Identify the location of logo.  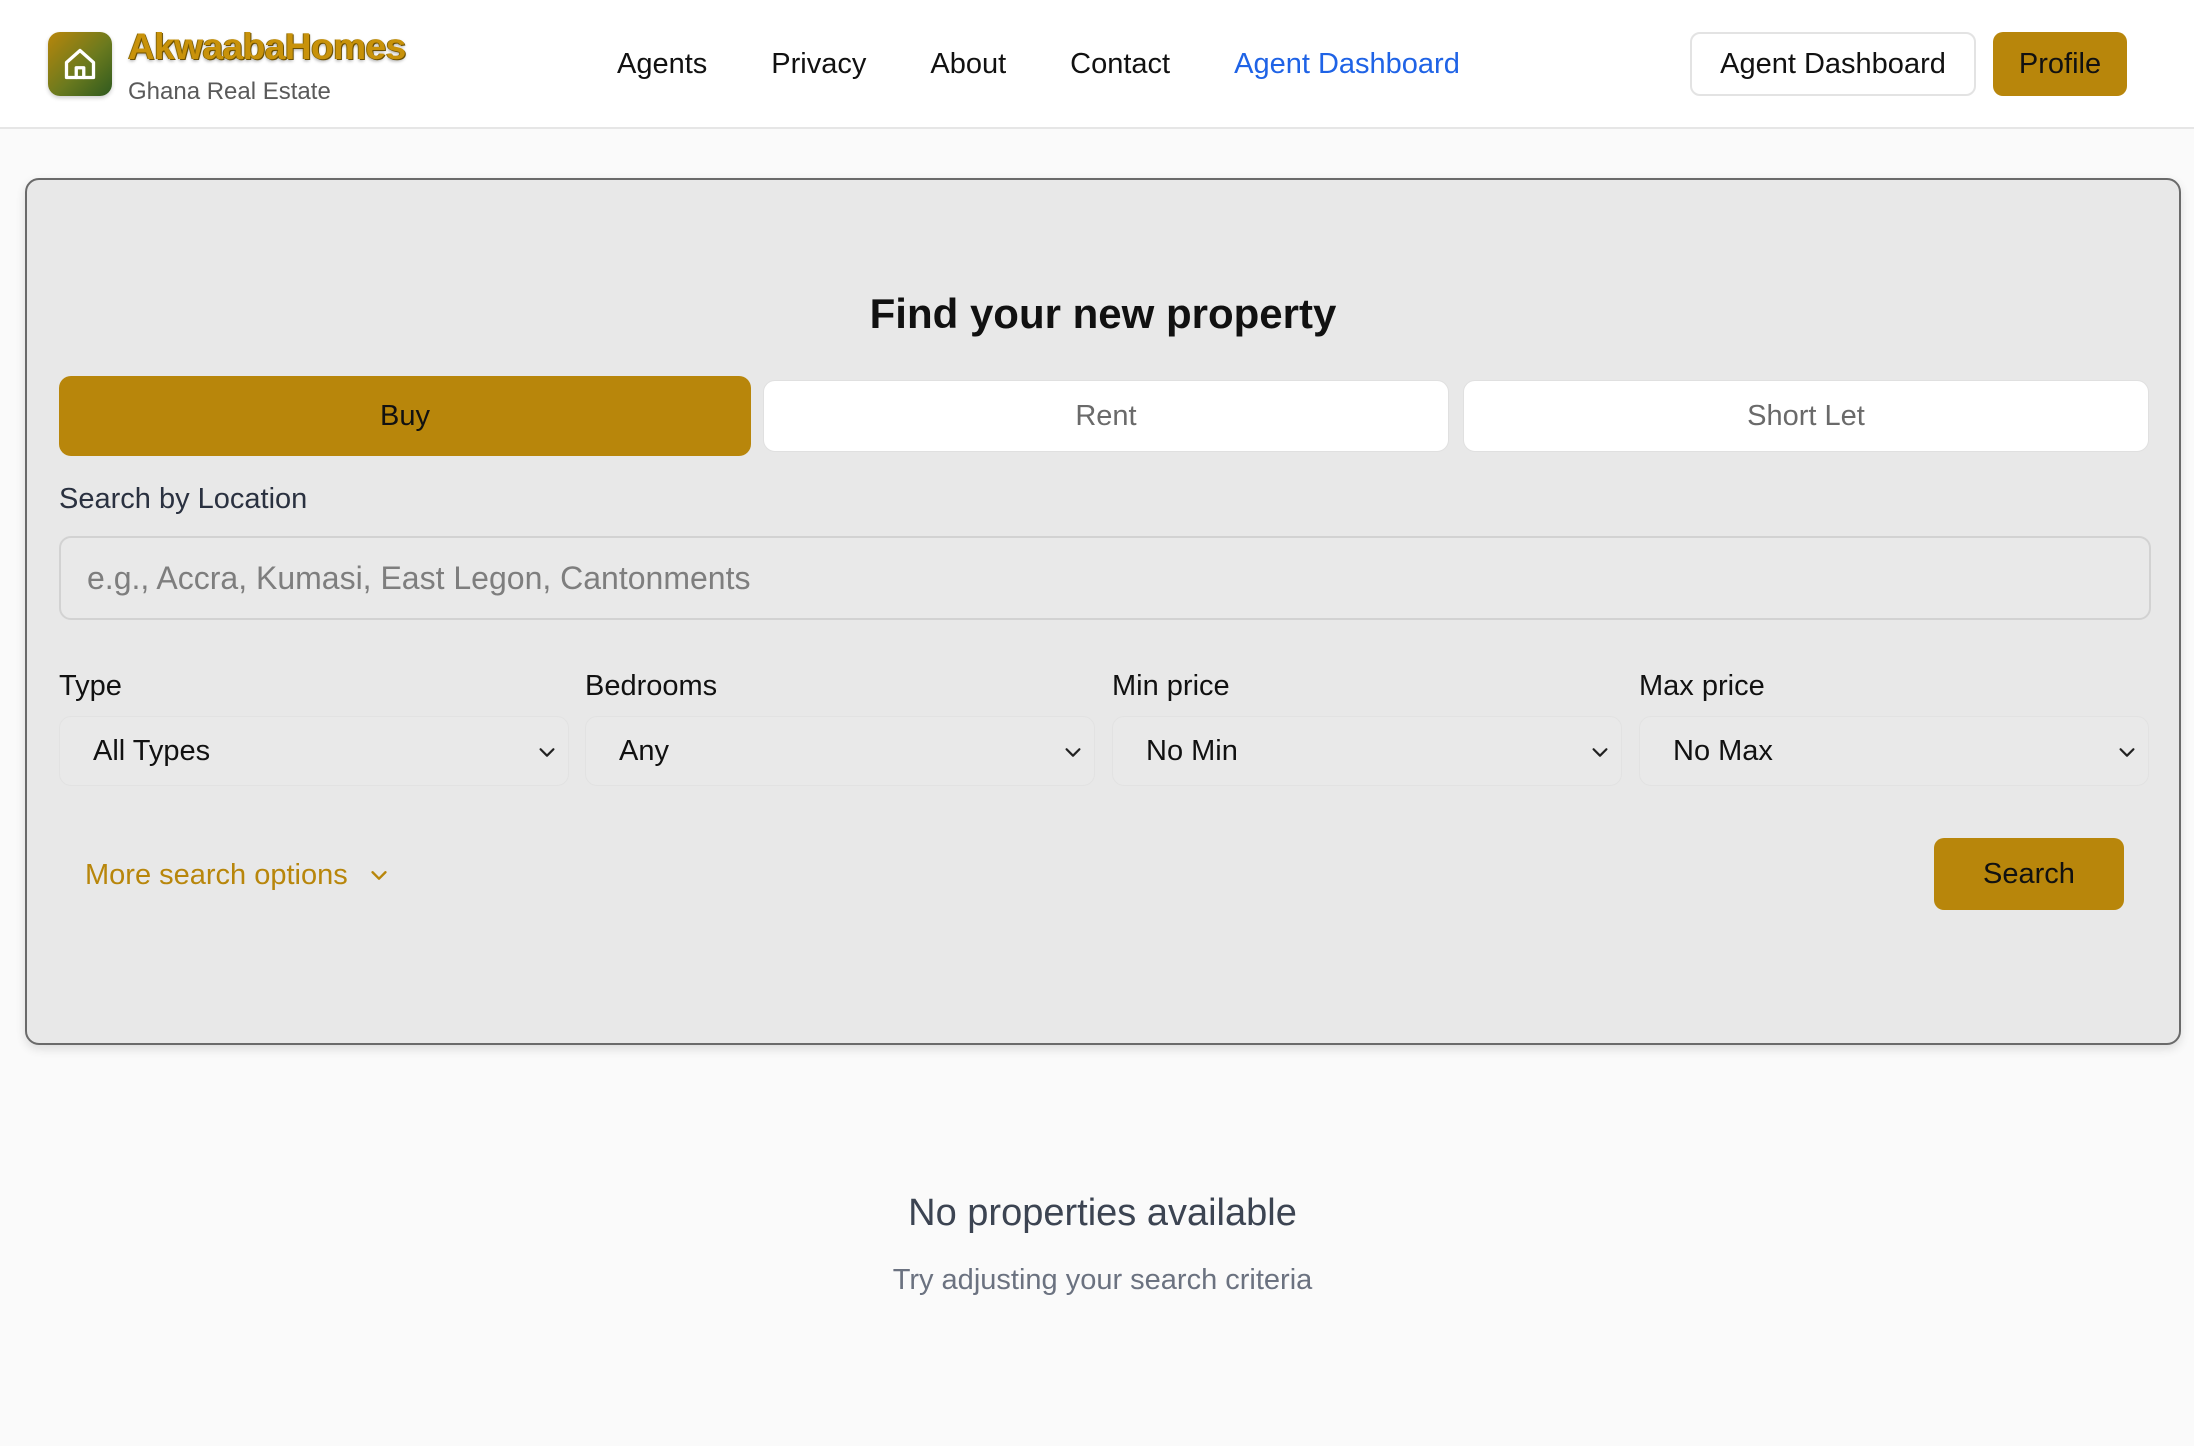
(80, 64).